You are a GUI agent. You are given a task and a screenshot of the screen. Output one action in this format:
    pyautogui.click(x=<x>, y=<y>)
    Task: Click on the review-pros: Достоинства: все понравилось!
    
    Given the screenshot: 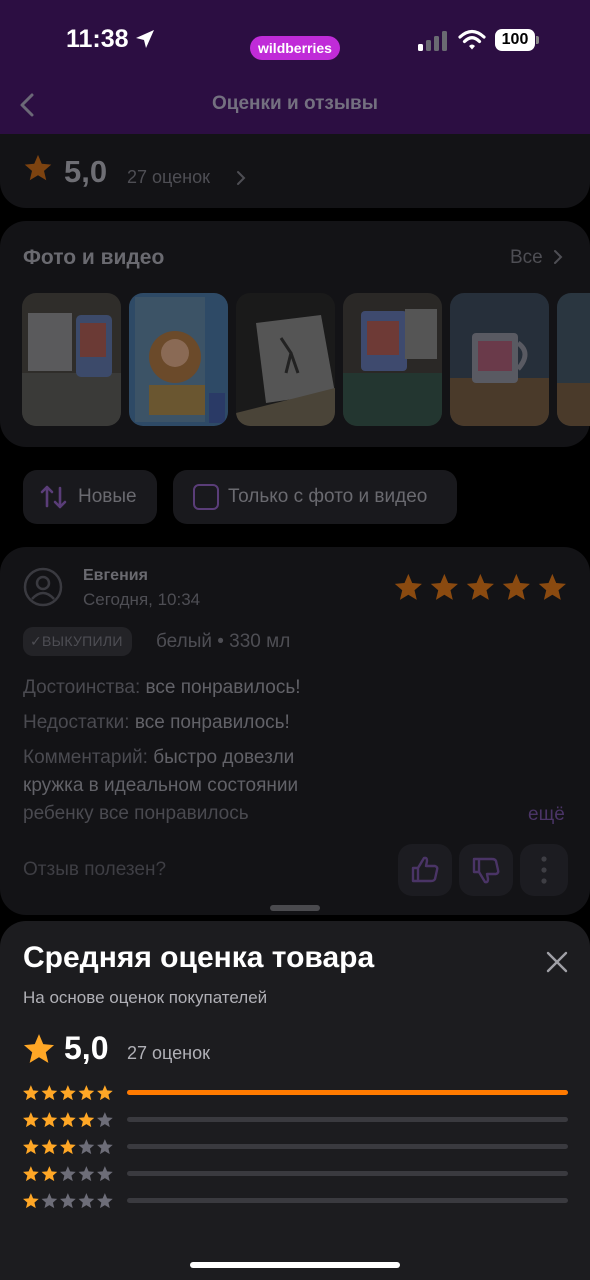 What is the action you would take?
    pyautogui.click(x=162, y=688)
    